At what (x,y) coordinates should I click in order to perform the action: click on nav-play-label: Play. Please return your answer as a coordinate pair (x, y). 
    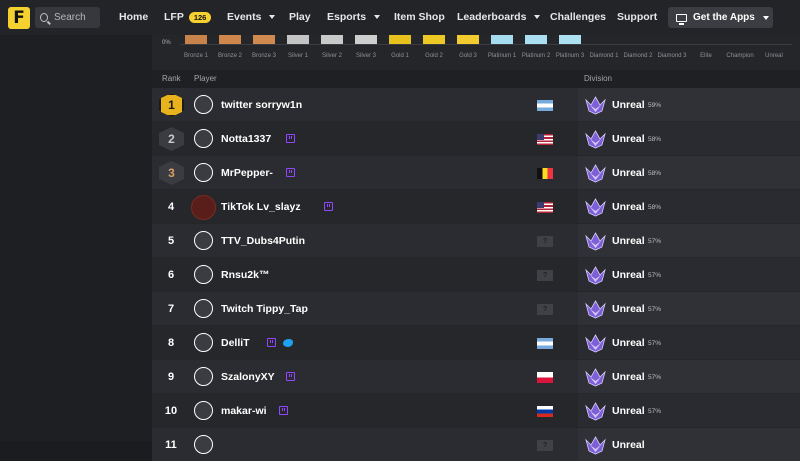
    Looking at the image, I should click on (300, 17).